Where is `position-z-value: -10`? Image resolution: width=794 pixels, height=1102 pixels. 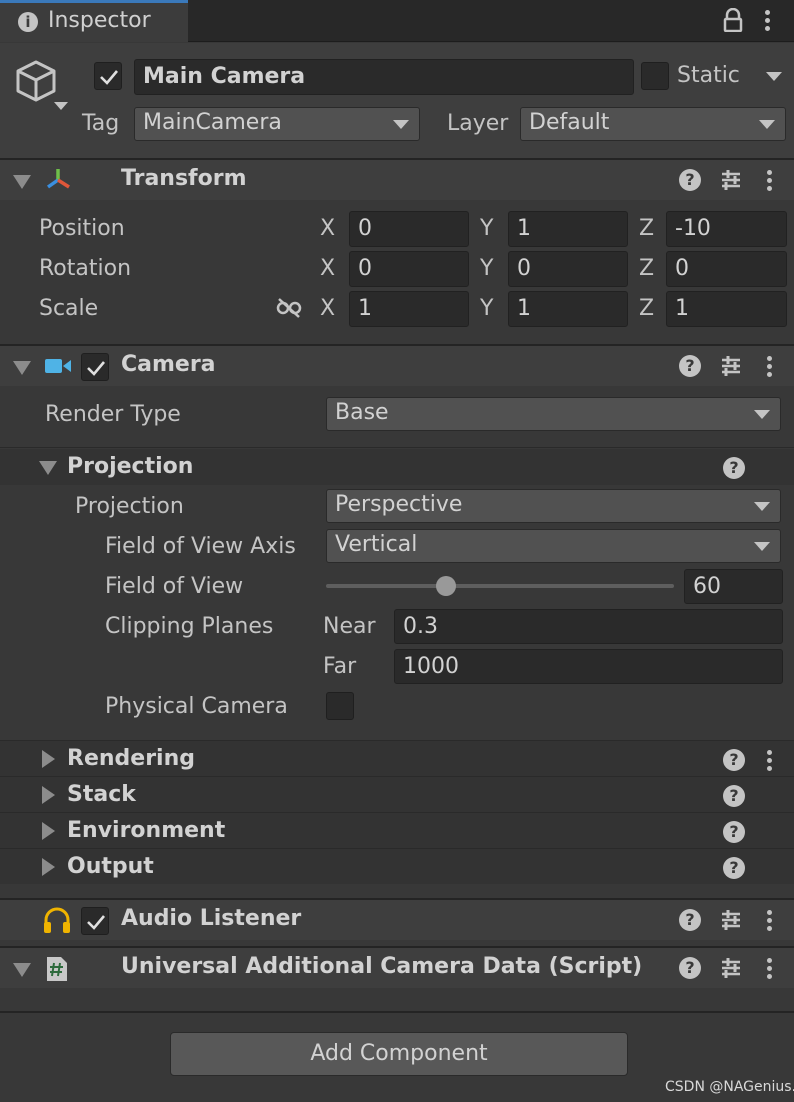 position-z-value: -10 is located at coordinates (693, 228).